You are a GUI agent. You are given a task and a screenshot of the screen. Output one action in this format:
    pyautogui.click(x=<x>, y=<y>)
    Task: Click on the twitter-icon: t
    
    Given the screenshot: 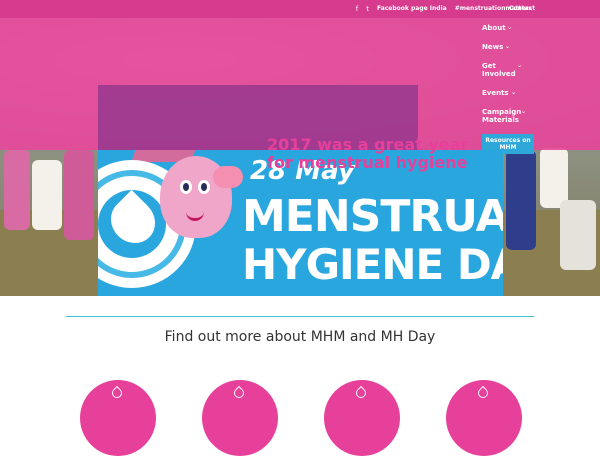 What is the action you would take?
    pyautogui.click(x=367, y=9)
    